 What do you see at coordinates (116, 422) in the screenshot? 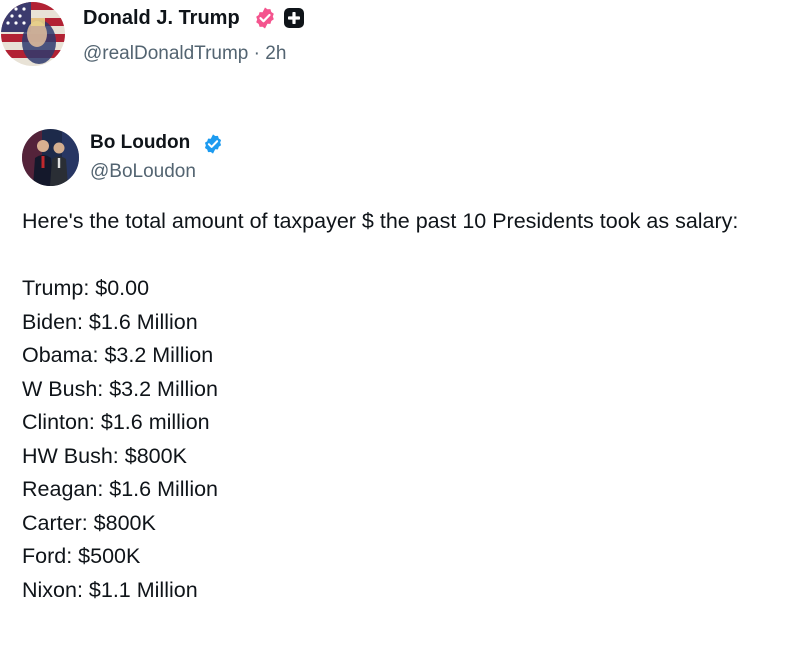
I see `list-item: Clinton: $1.6 million` at bounding box center [116, 422].